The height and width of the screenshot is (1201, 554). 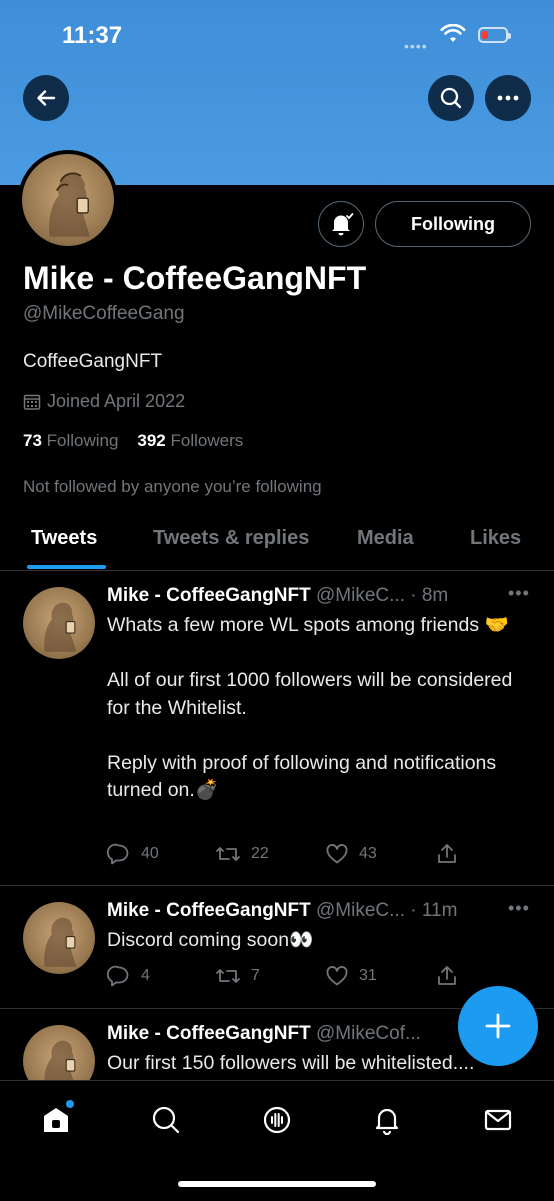 I want to click on reply-count: 40, so click(x=150, y=853).